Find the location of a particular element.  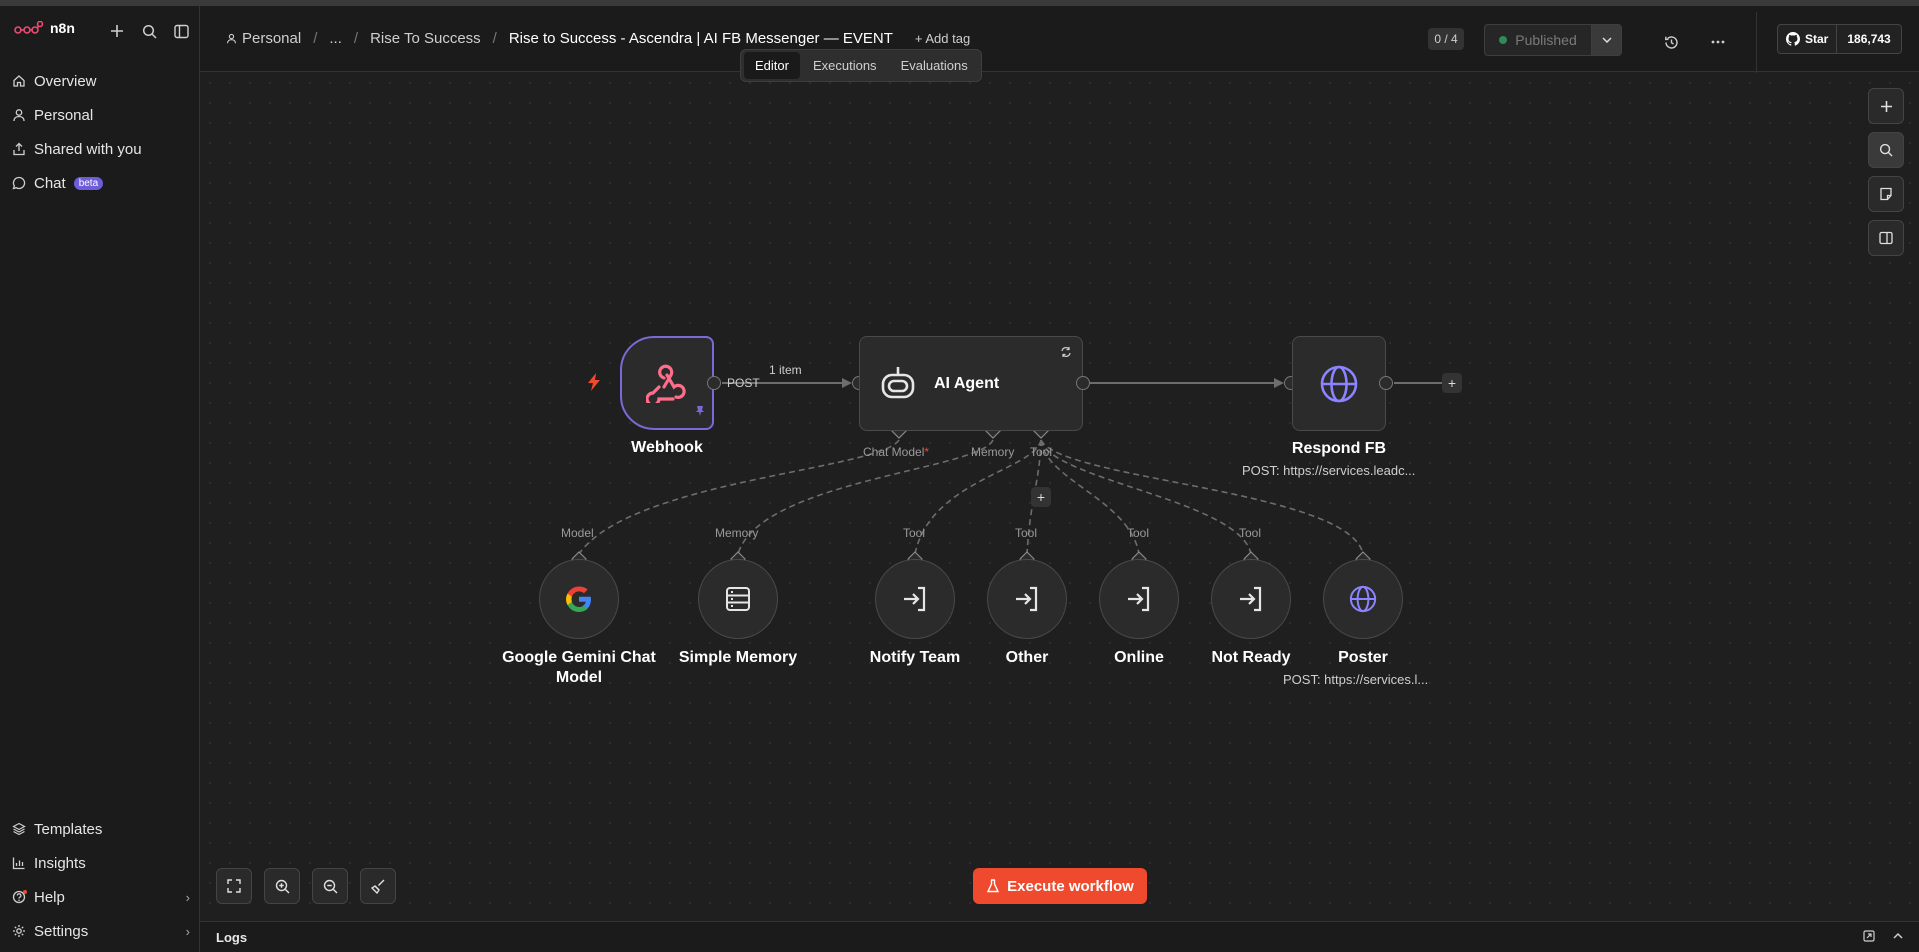

n8n-logo-icon is located at coordinates (29, 27).